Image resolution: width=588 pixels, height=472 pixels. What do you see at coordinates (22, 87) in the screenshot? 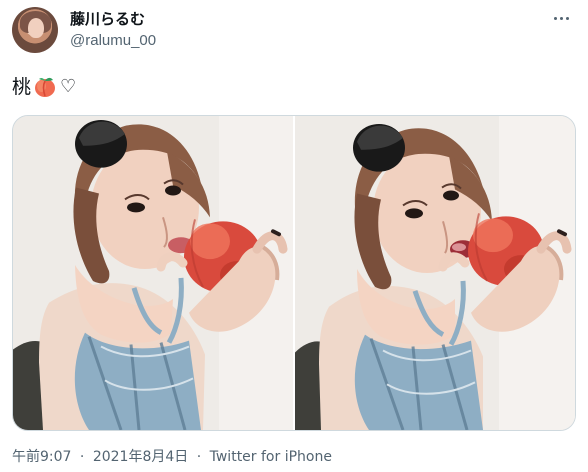
I see `tweet-text-prefix: 桃` at bounding box center [22, 87].